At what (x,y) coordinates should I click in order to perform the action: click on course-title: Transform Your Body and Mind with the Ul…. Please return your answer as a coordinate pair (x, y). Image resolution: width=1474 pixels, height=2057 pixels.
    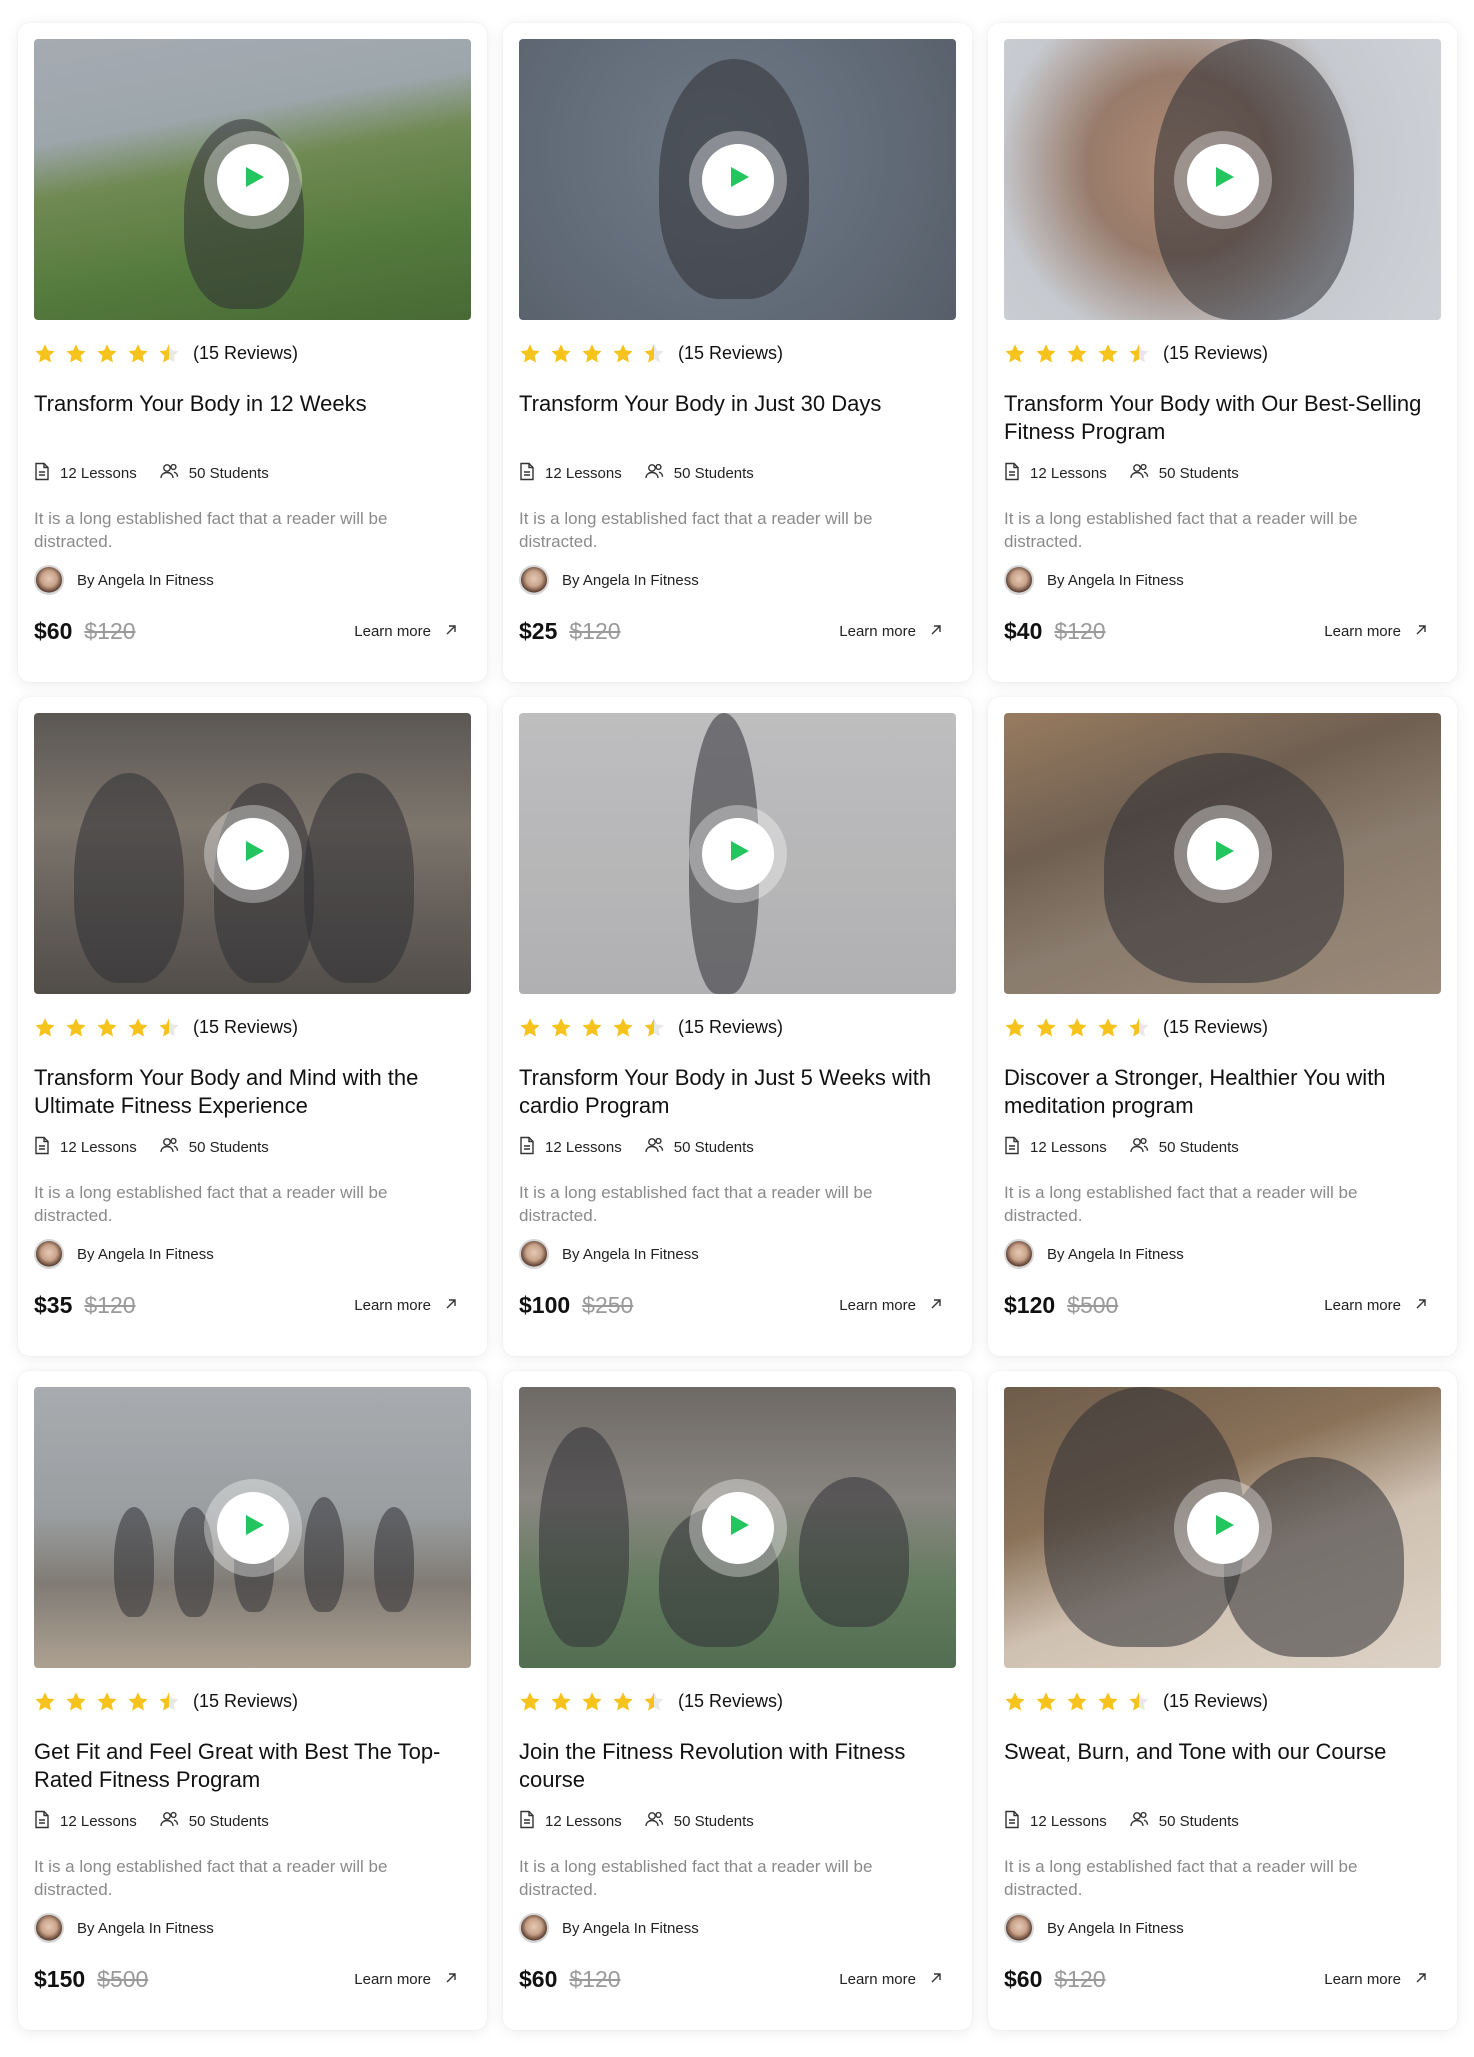
    Looking at the image, I should click on (252, 1092).